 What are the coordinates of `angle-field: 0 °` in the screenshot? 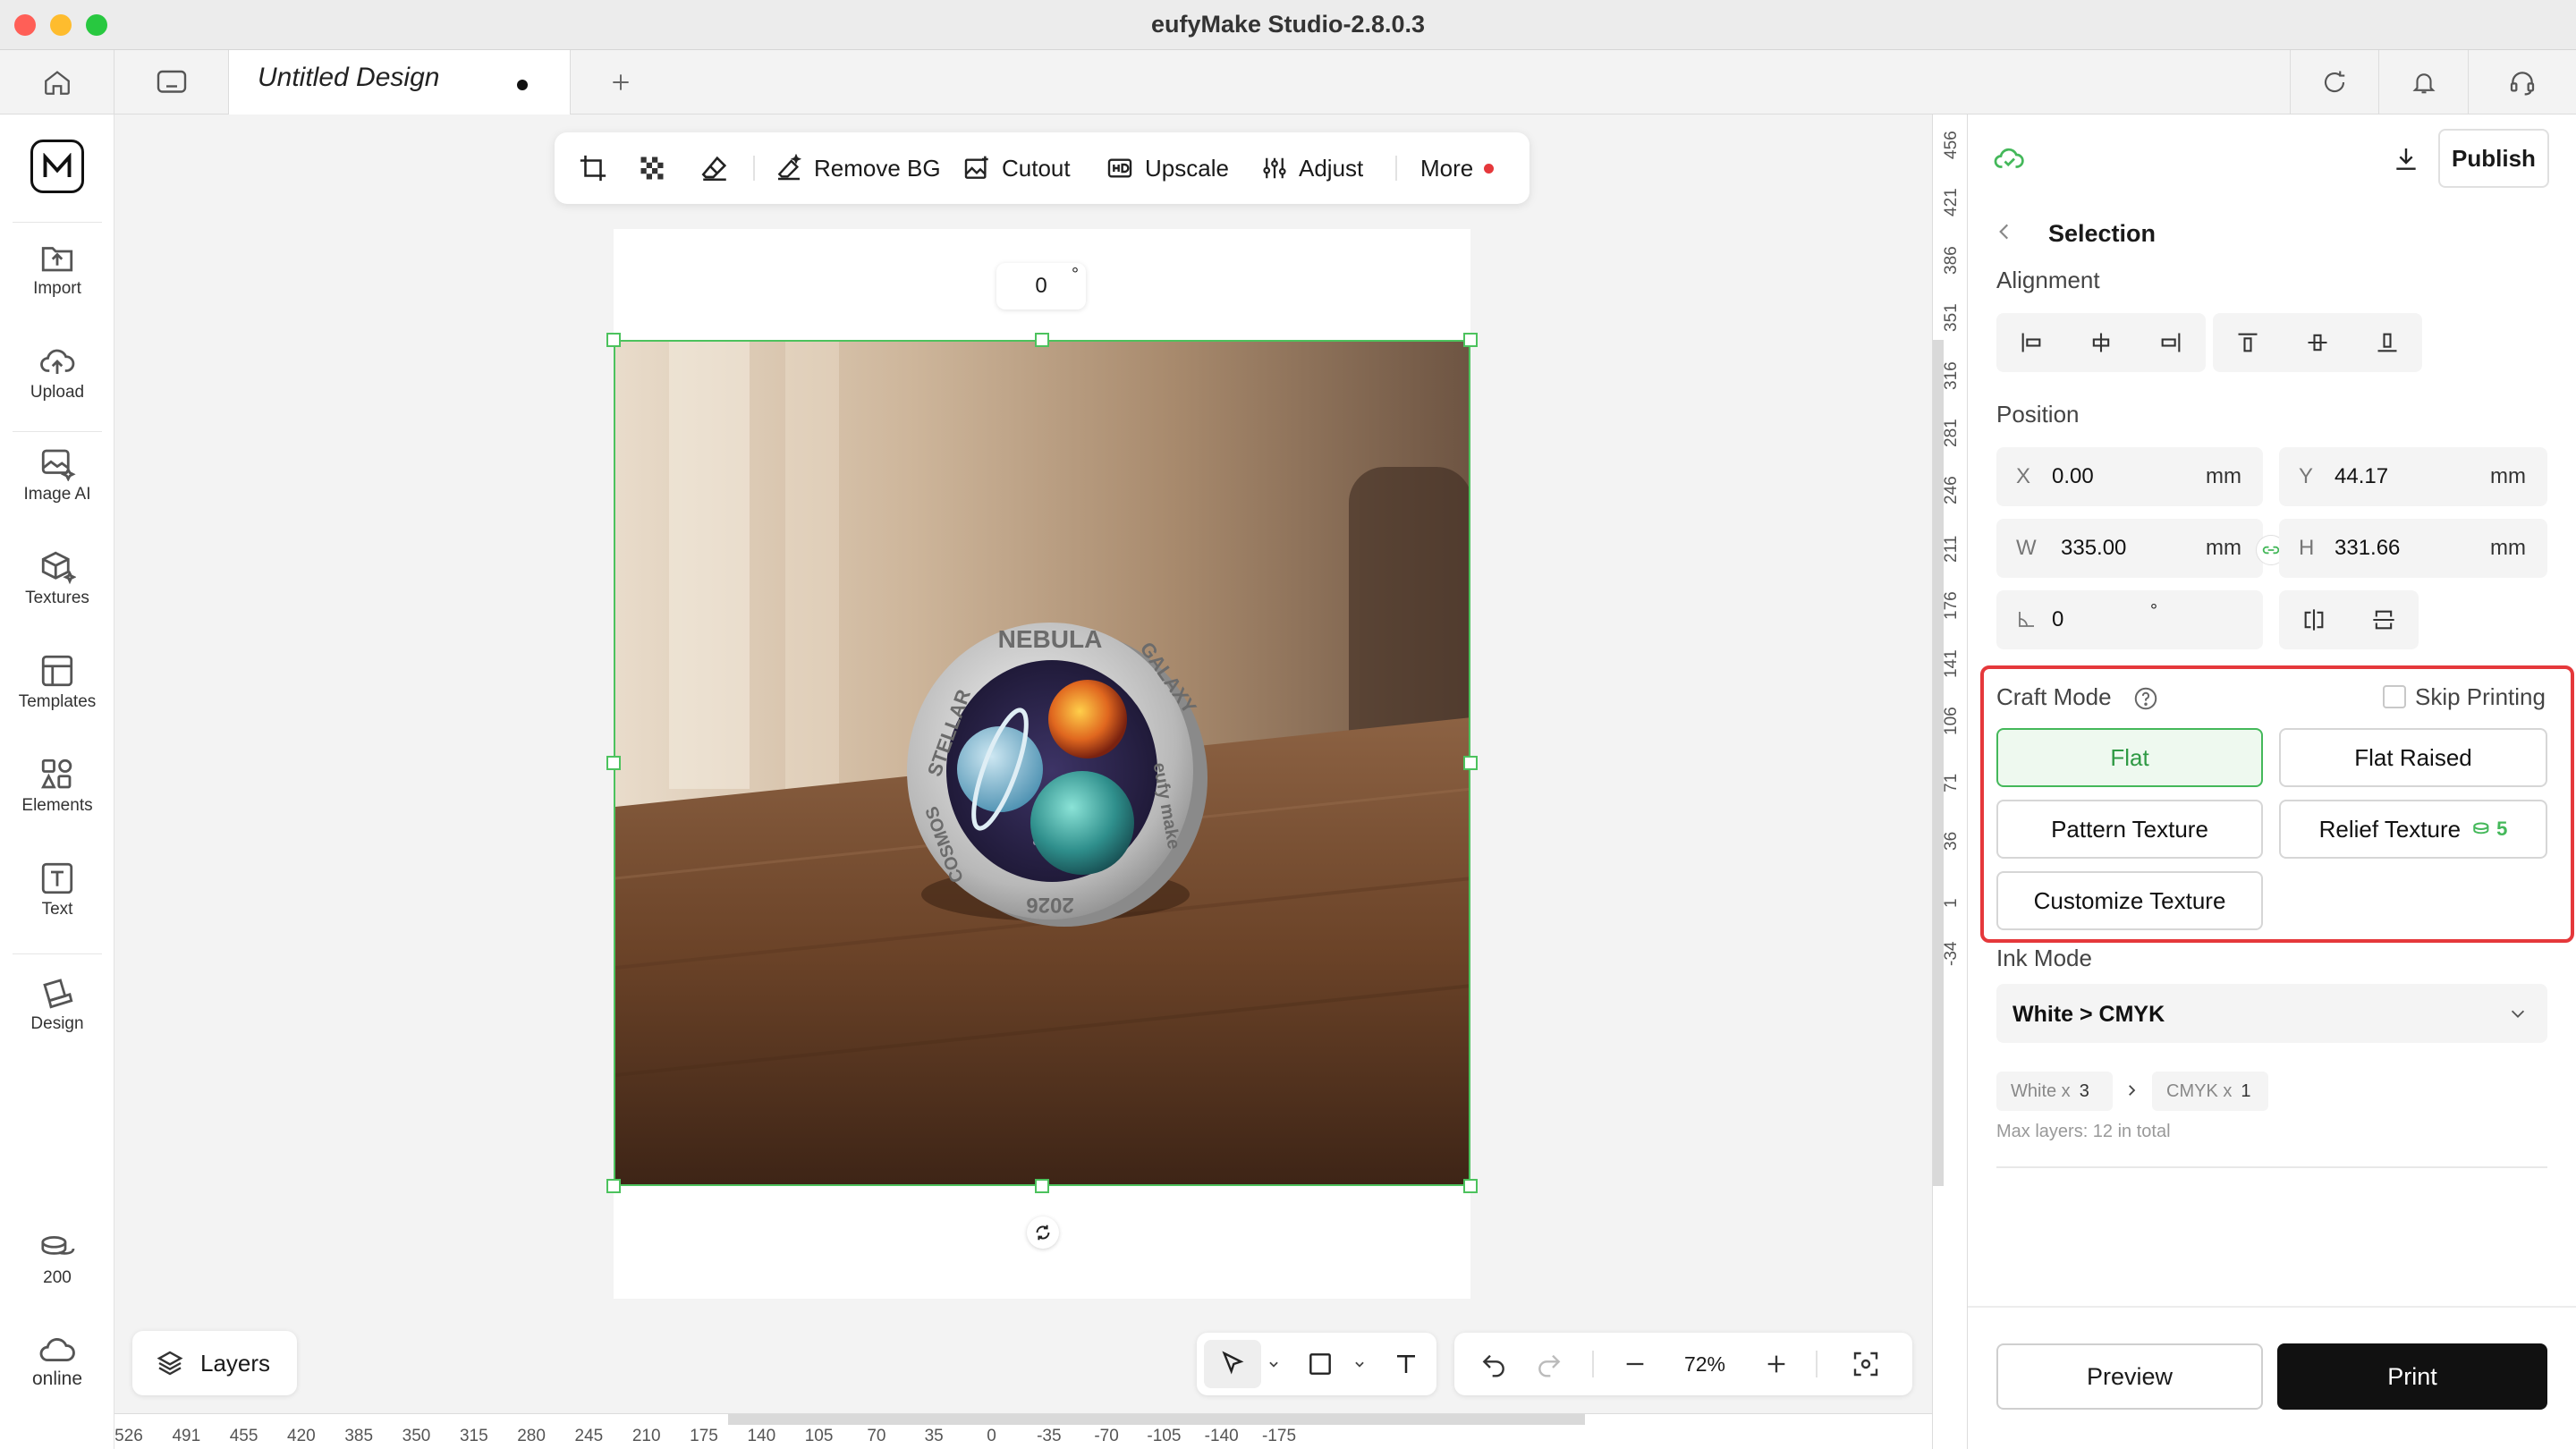 It's located at (2129, 619).